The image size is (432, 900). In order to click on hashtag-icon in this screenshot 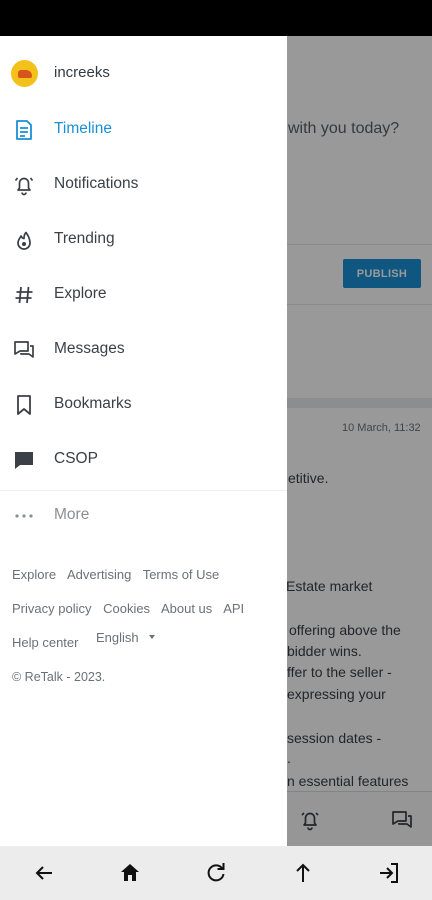, I will do `click(24, 295)`.